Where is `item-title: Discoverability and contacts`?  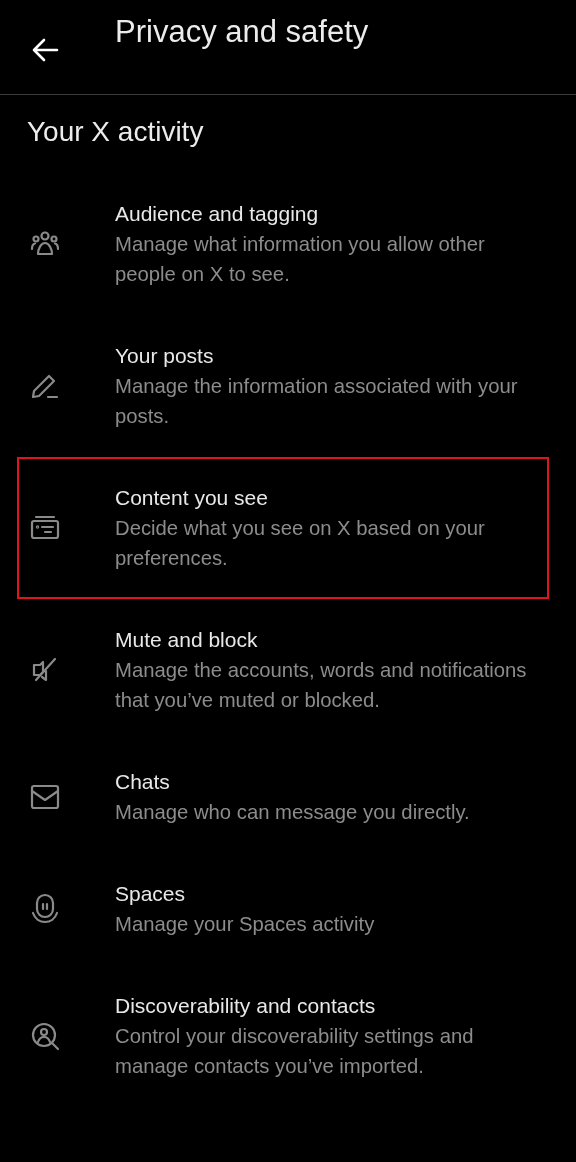 item-title: Discoverability and contacts is located at coordinates (246, 1006).